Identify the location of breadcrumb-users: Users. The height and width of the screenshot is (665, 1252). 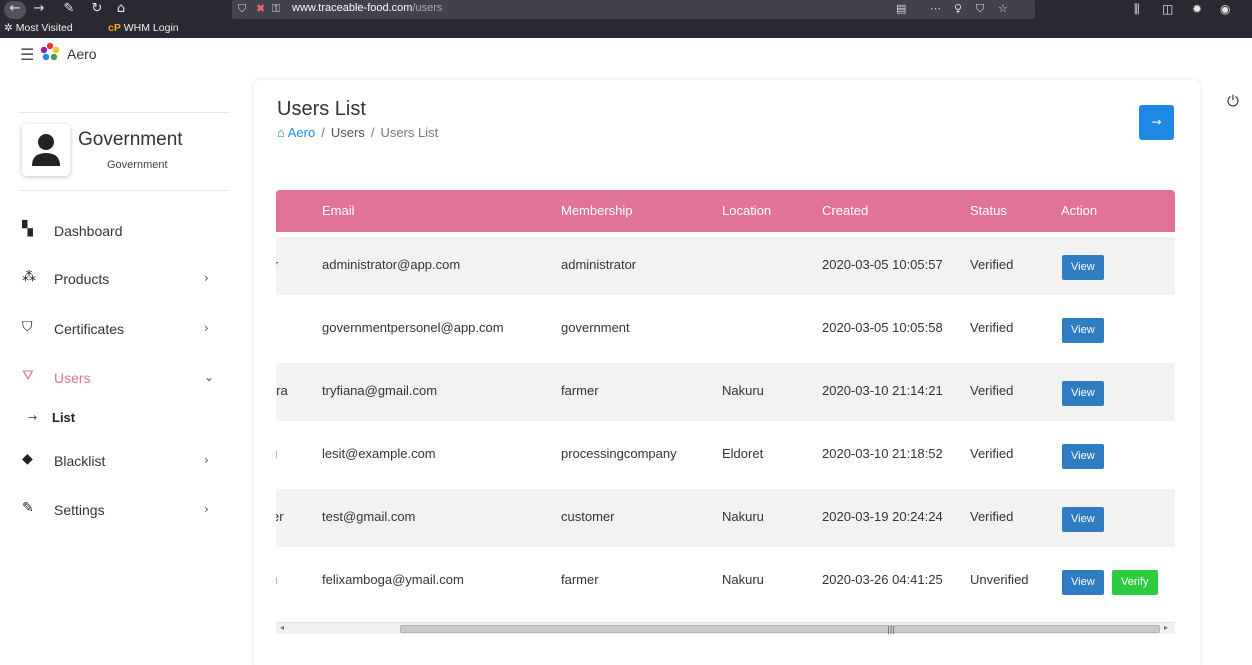
(348, 132).